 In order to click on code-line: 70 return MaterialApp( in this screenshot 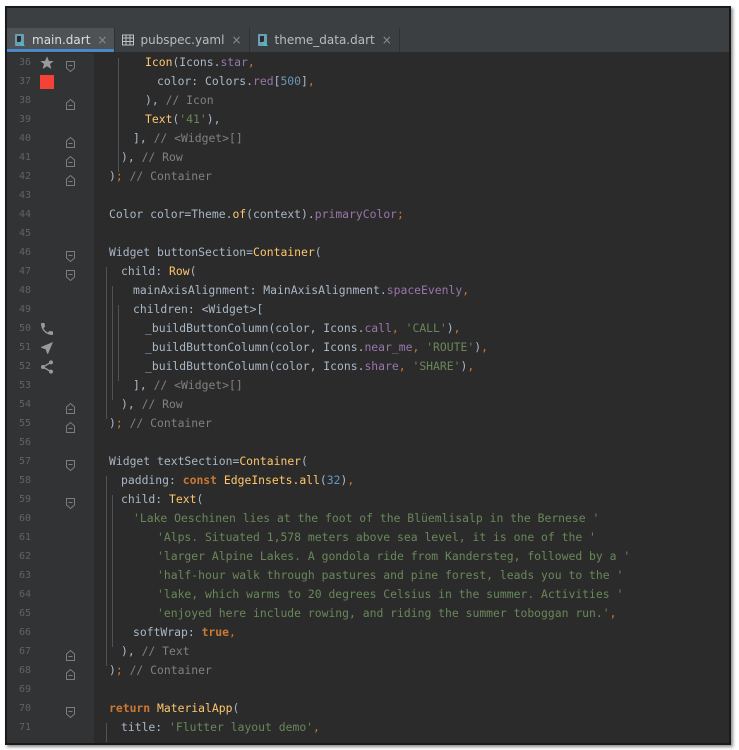, I will do `click(368, 709)`.